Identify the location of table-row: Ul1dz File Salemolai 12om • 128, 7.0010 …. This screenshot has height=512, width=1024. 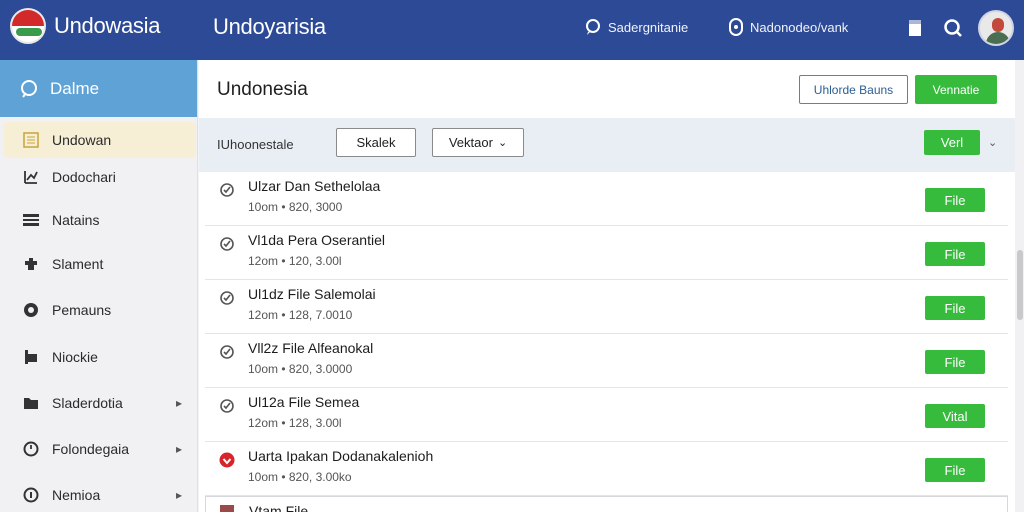
(606, 307).